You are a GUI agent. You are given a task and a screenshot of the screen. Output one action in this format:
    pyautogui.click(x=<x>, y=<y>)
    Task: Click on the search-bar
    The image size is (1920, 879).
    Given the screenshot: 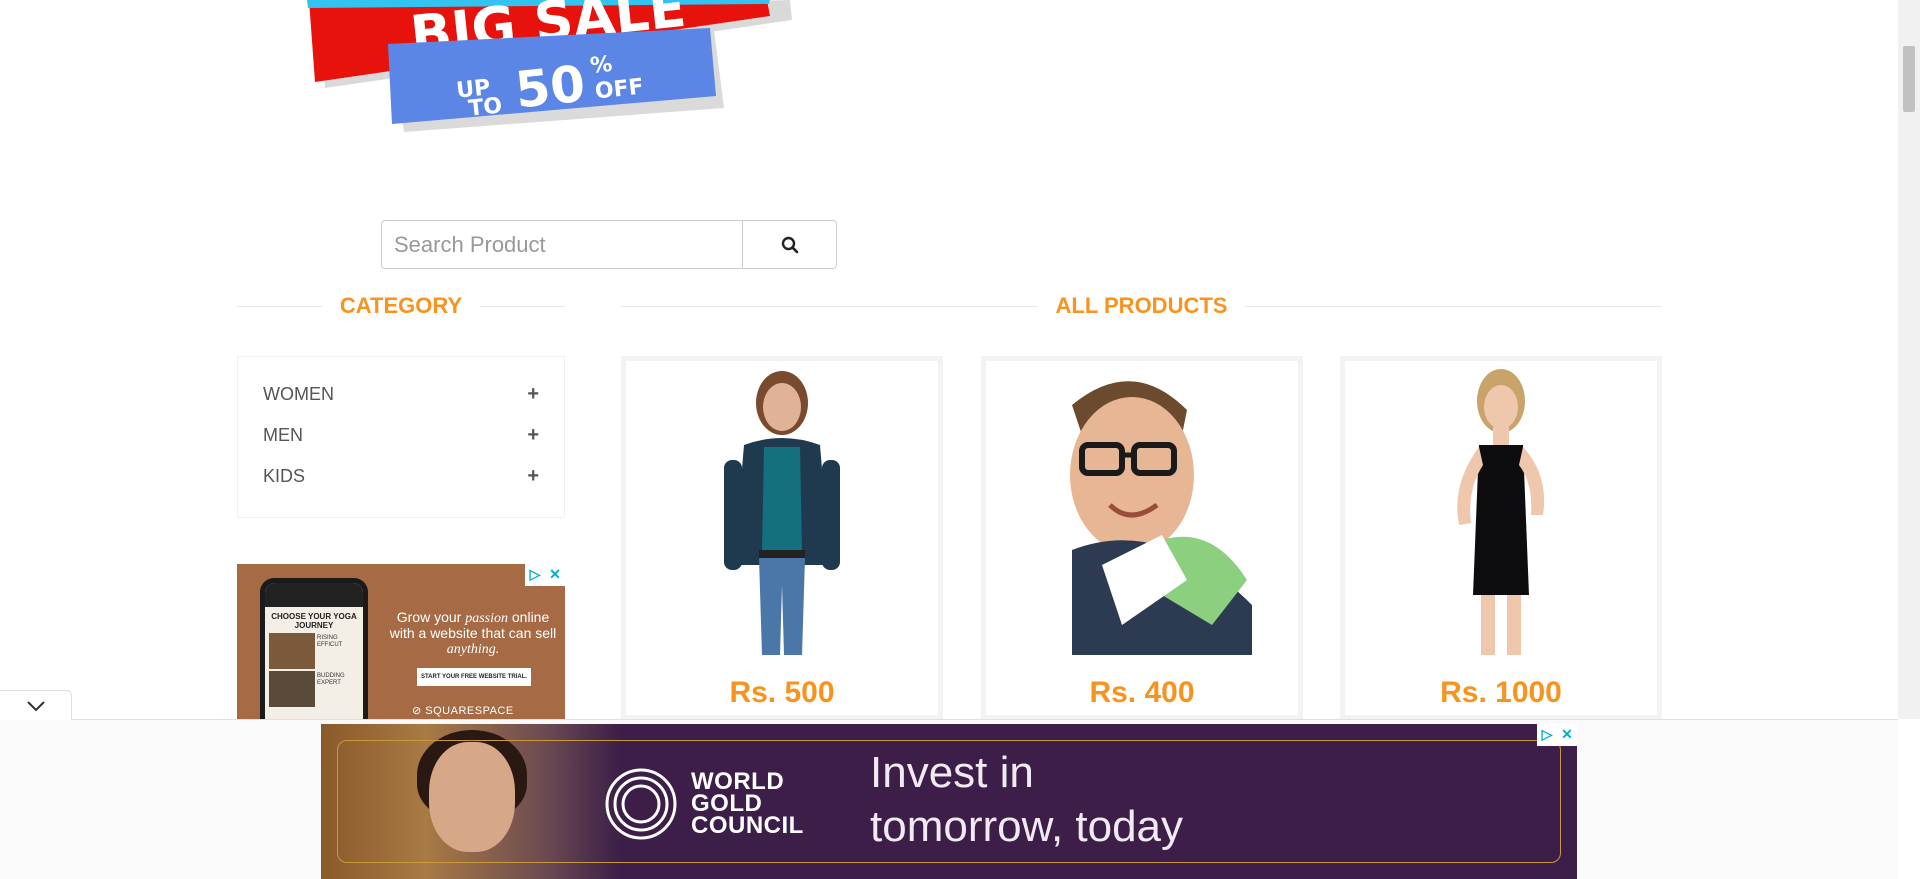 What is the action you would take?
    pyautogui.click(x=609, y=244)
    